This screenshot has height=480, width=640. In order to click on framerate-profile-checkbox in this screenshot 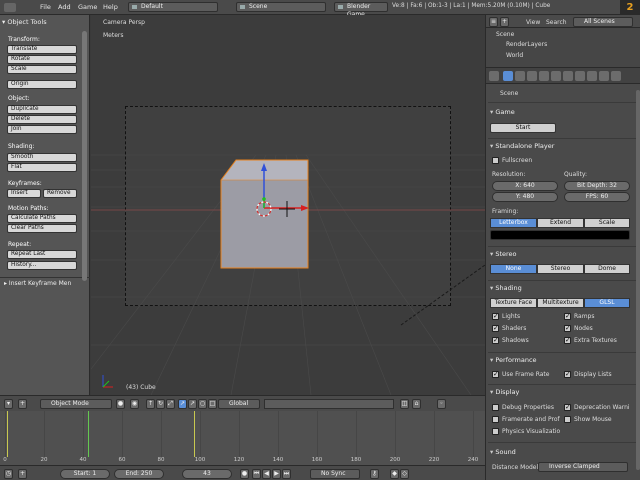, I will do `click(495, 419)`.